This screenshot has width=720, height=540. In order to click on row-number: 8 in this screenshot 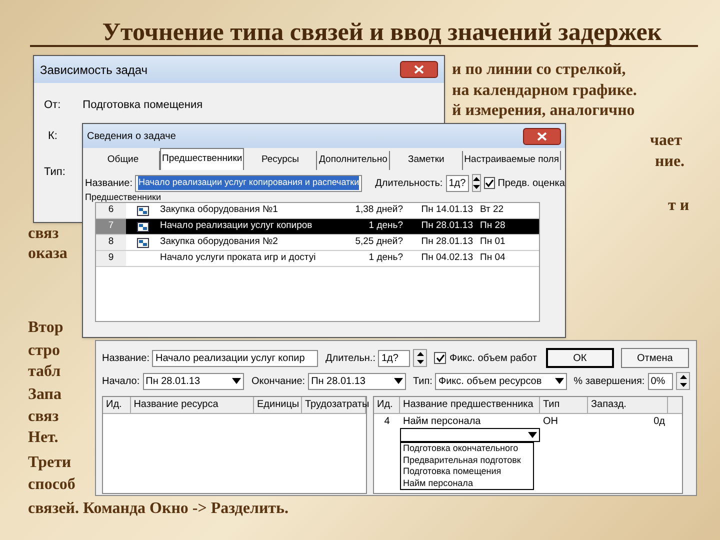, I will do `click(111, 242)`.